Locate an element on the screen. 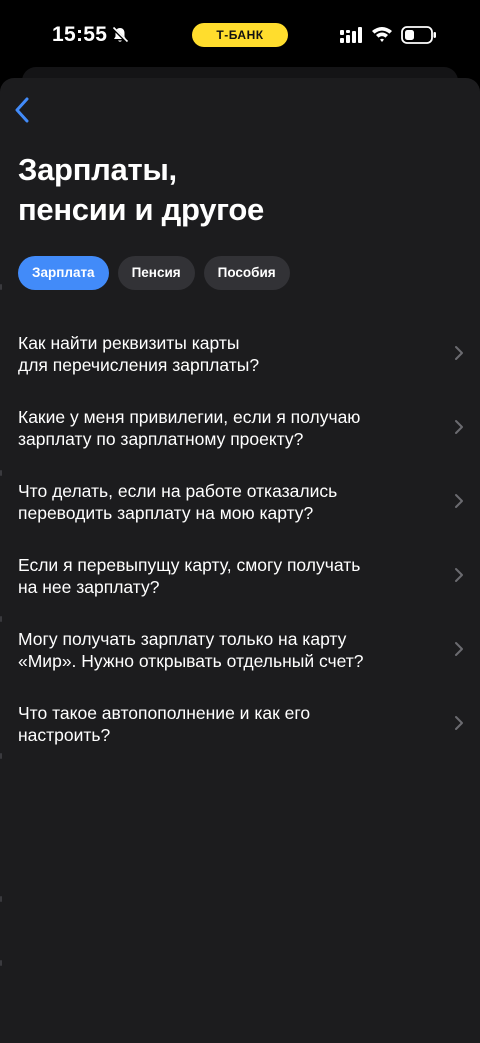 The image size is (480, 1043). faq-question-line: зарплату по зарплатному проекту? is located at coordinates (161, 439).